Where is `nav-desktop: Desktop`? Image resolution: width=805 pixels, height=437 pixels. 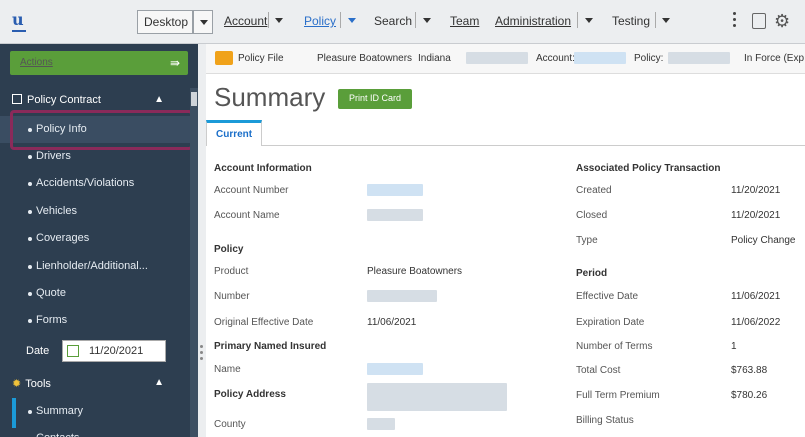 nav-desktop: Desktop is located at coordinates (165, 22).